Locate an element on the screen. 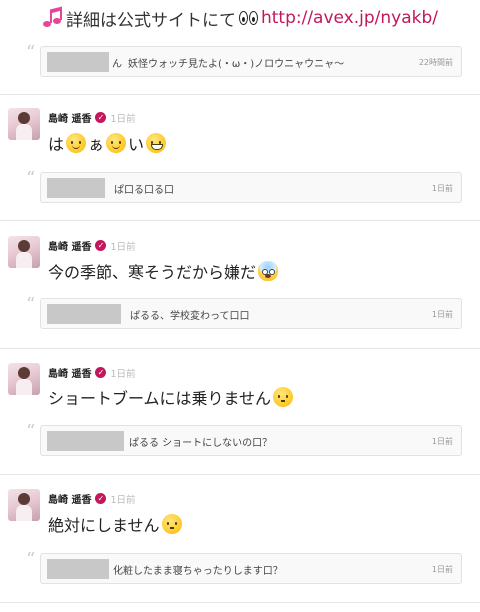  post-message: 絶対にしません is located at coordinates (116, 524).